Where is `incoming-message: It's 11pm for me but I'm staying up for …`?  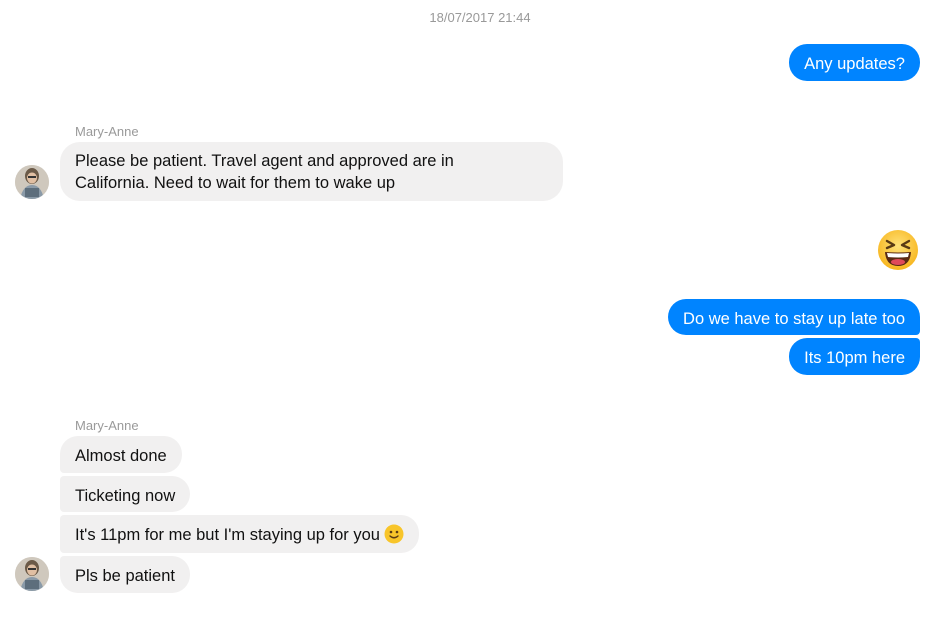
incoming-message: It's 11pm for me but I'm staying up for … is located at coordinates (239, 534).